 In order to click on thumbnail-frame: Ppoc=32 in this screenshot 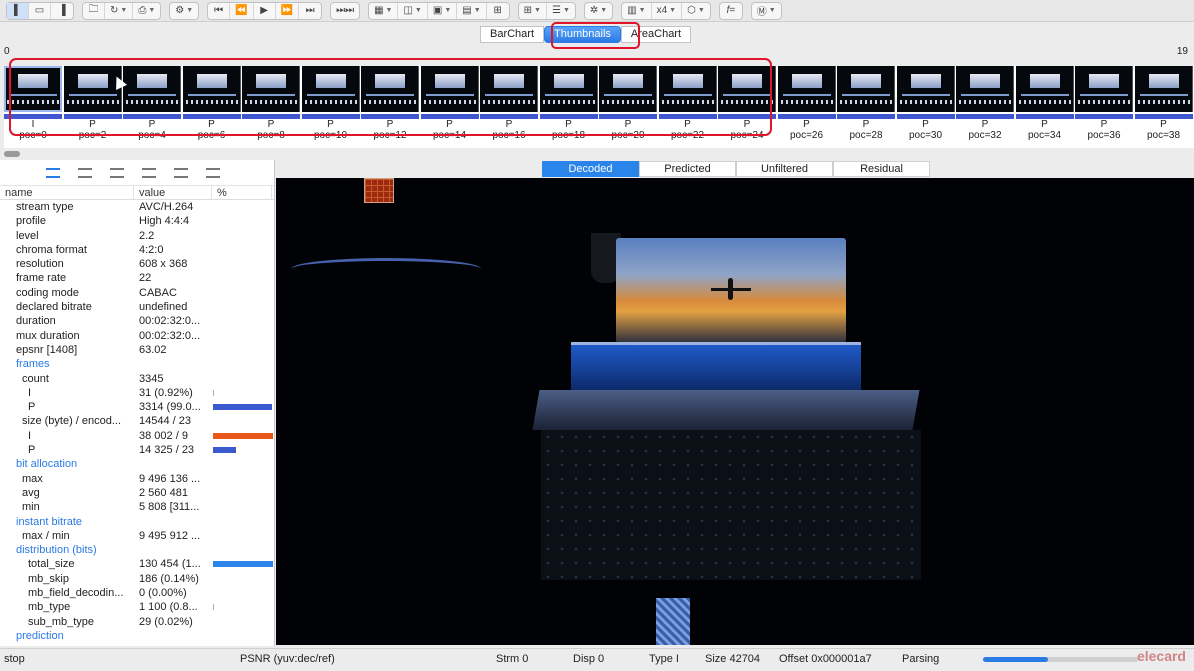, I will do `click(985, 106)`.